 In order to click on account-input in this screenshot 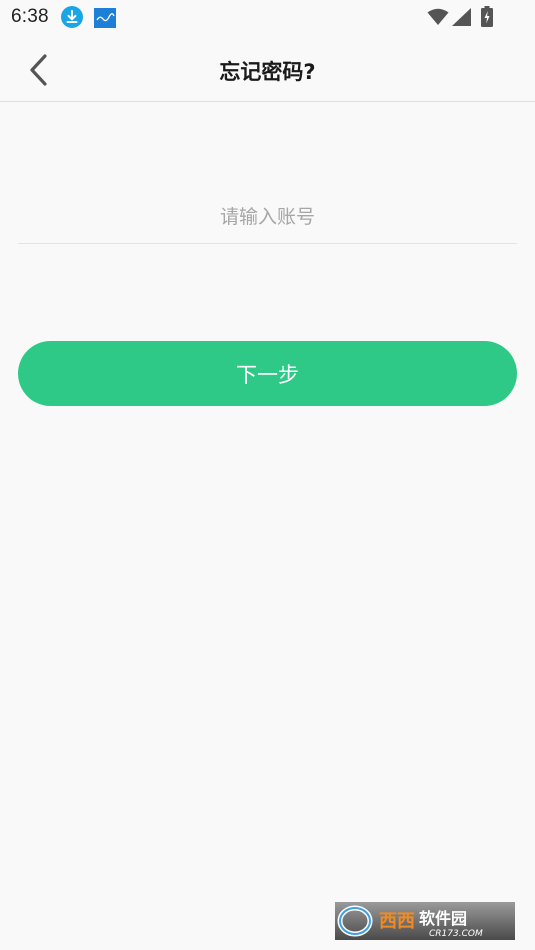, I will do `click(267, 217)`.